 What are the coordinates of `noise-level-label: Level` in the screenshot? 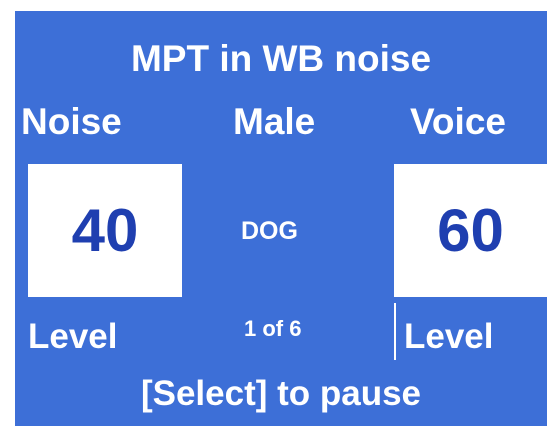 It's located at (73, 336).